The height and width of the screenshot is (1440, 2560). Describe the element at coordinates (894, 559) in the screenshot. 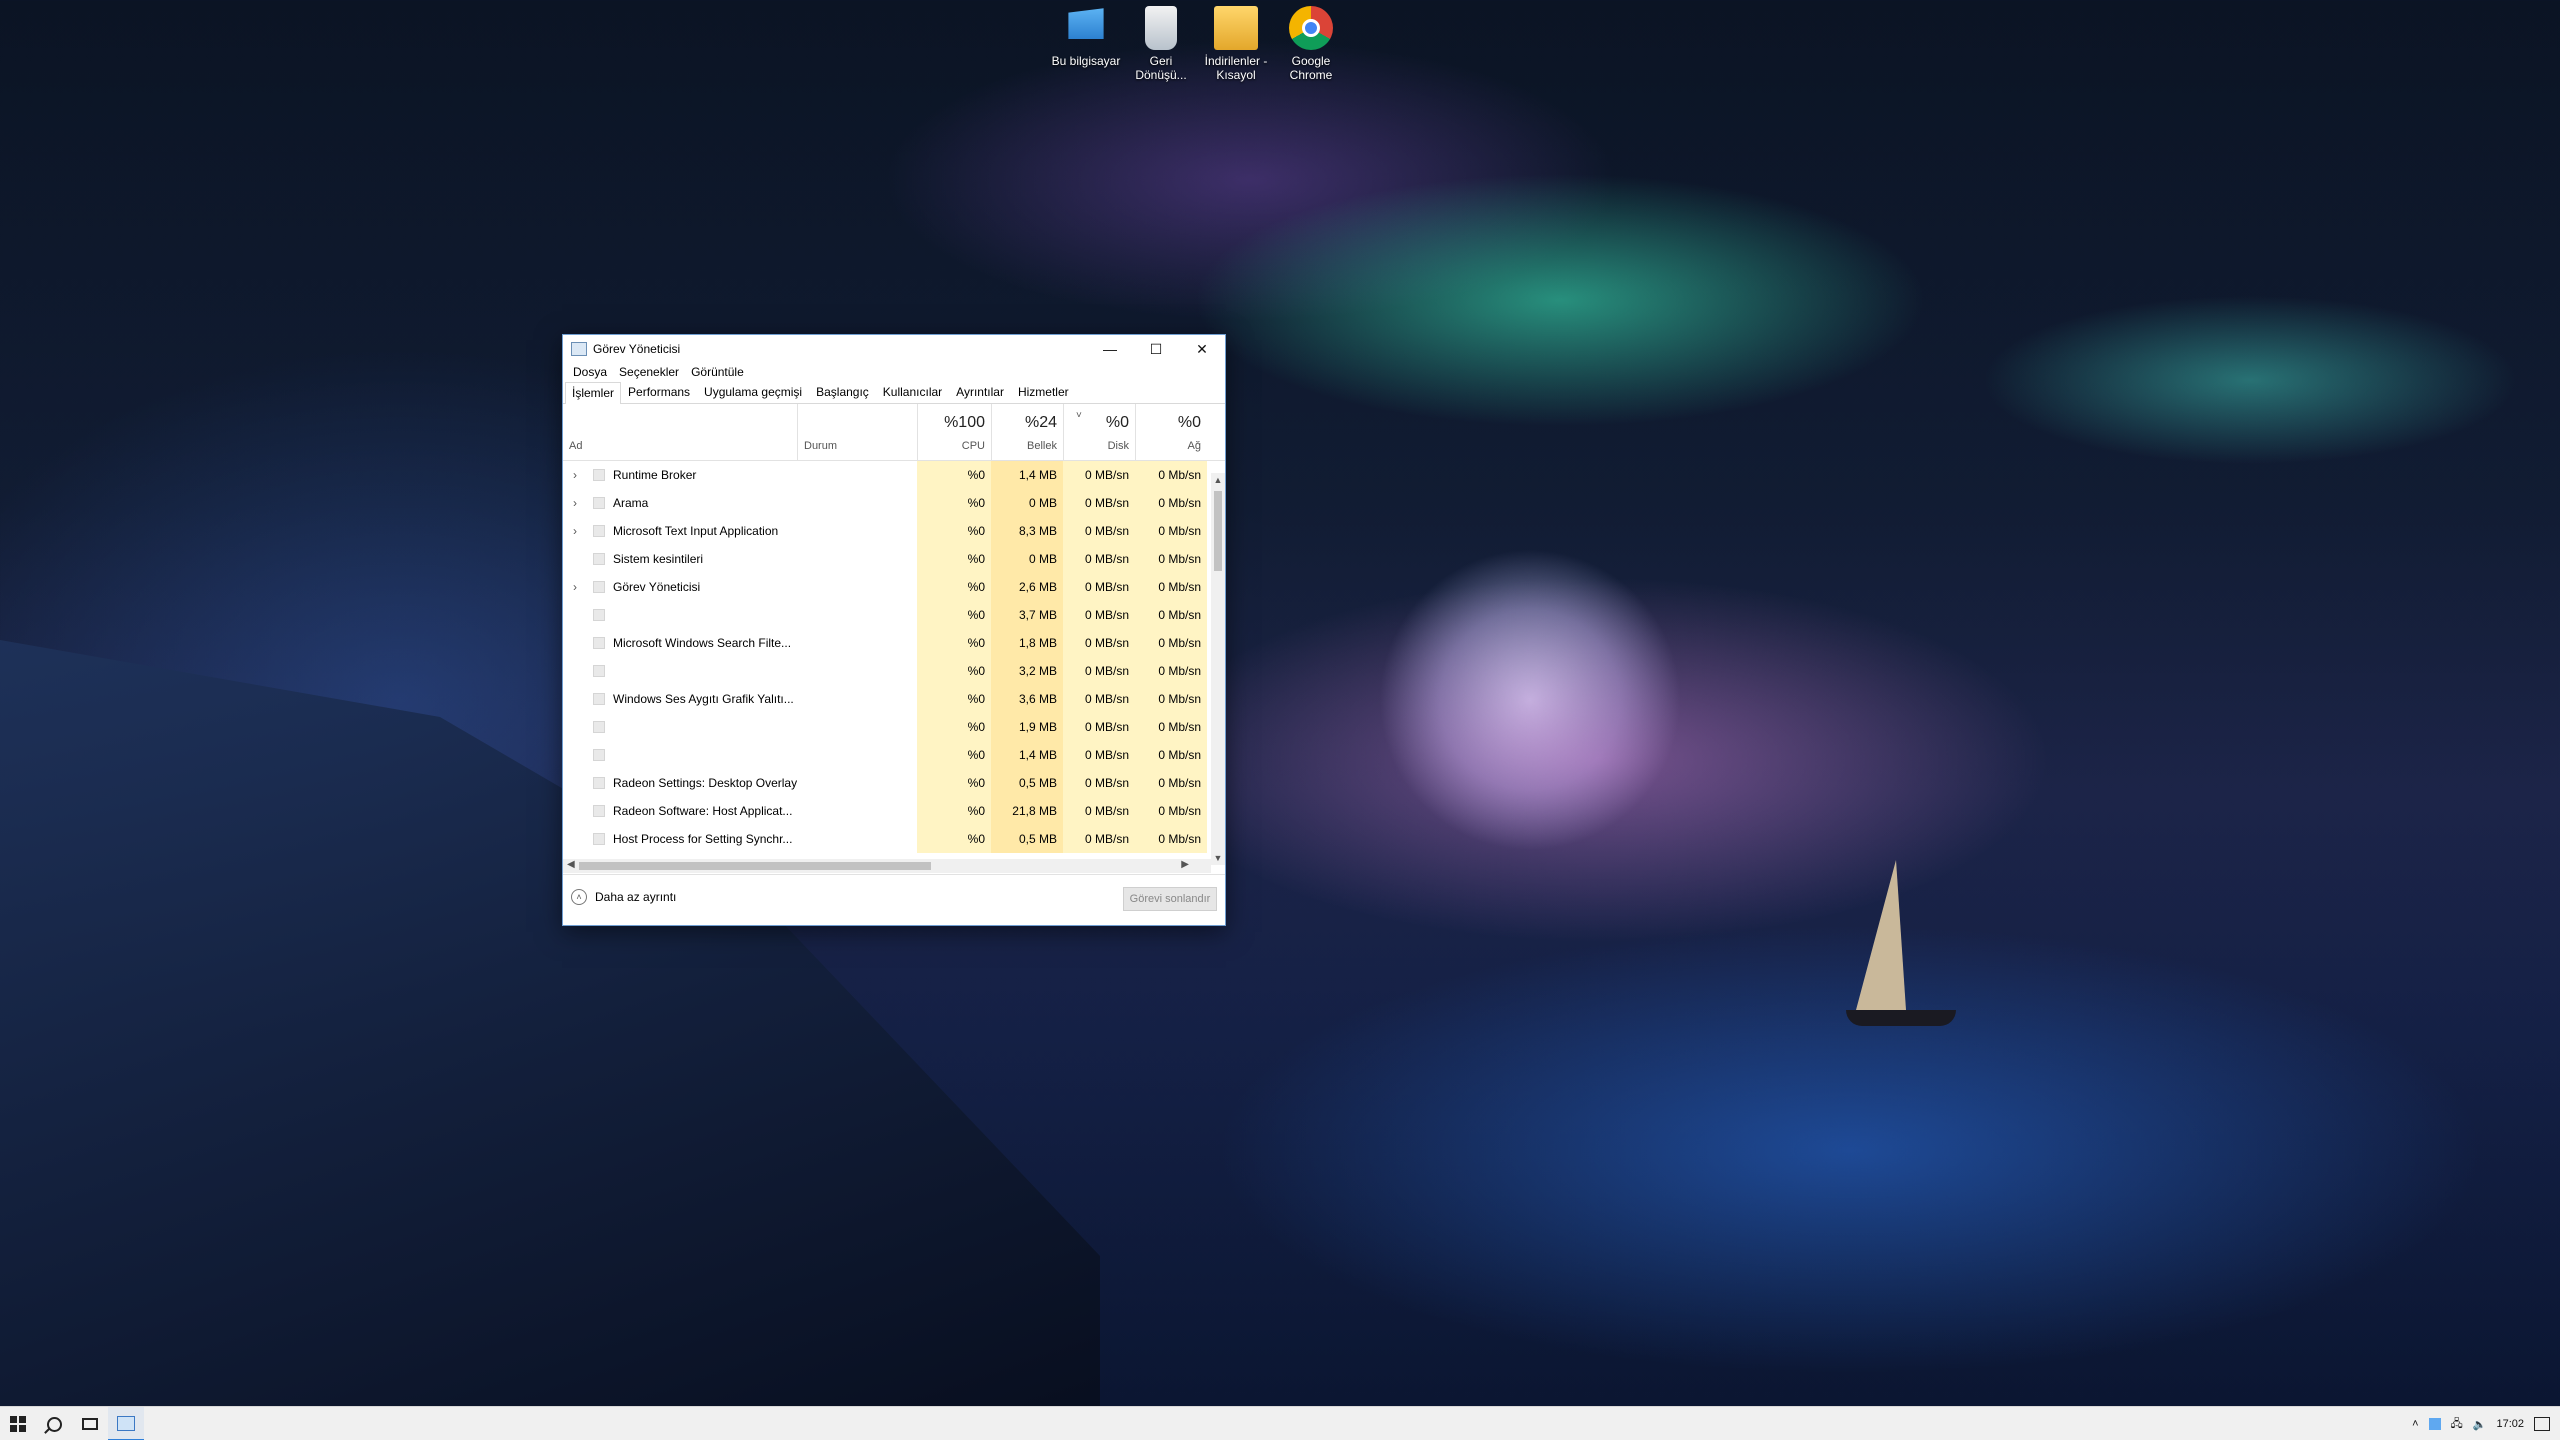

I see `process-row: Sistem kesintileri %0 0 MB 0 MB/sn 0 Mb/sn` at that location.